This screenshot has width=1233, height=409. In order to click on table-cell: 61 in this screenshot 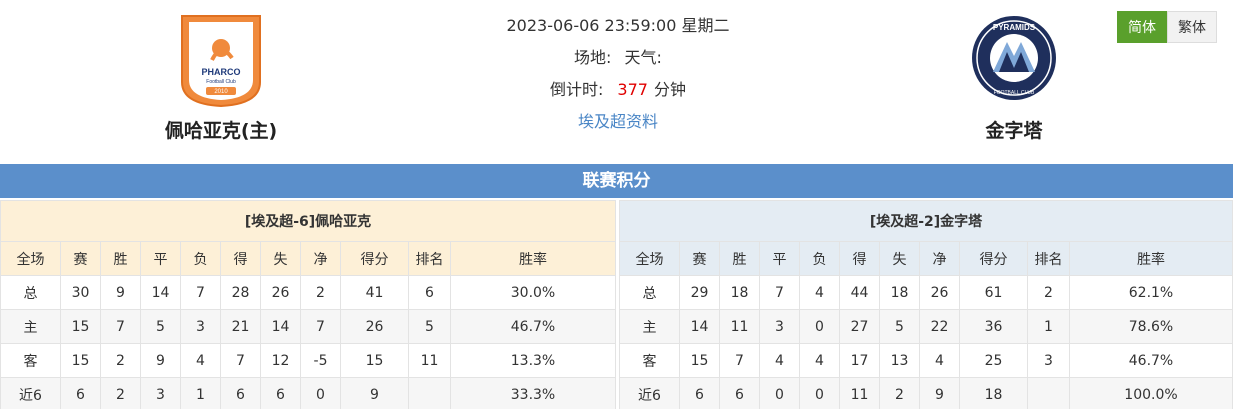, I will do `click(993, 292)`.